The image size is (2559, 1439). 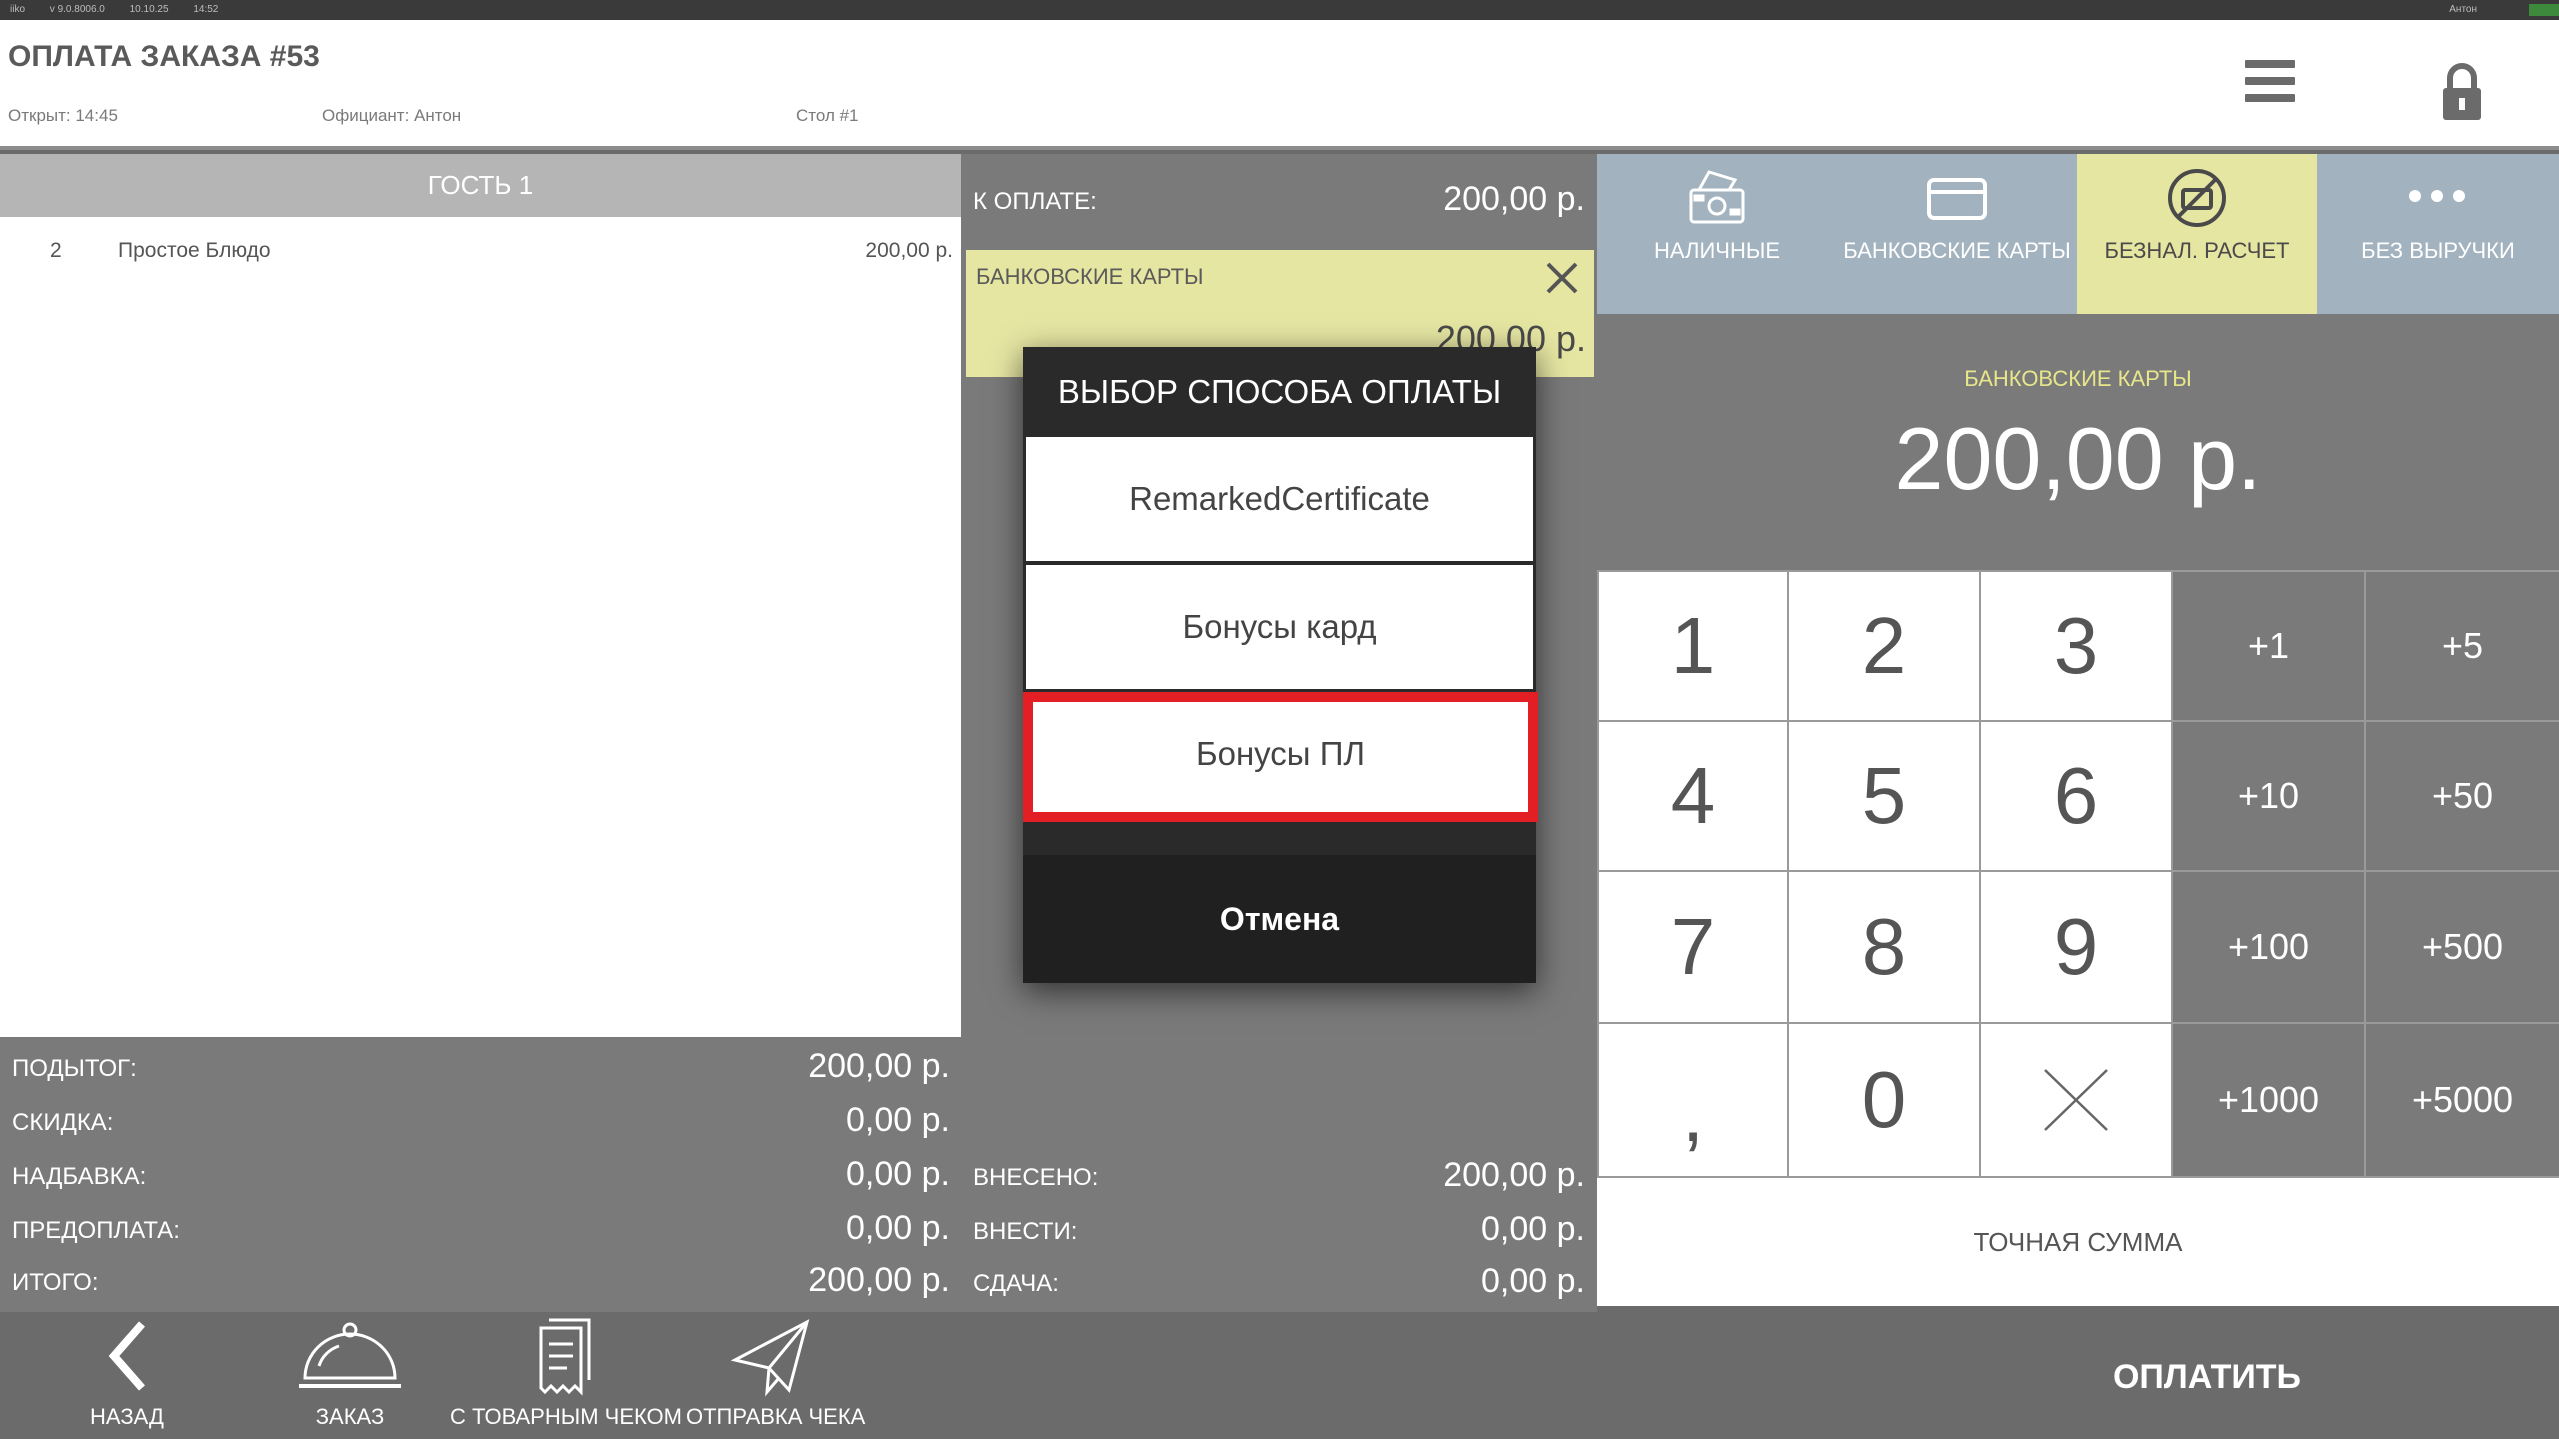 What do you see at coordinates (2462, 92) in the screenshot?
I see `lock-icon` at bounding box center [2462, 92].